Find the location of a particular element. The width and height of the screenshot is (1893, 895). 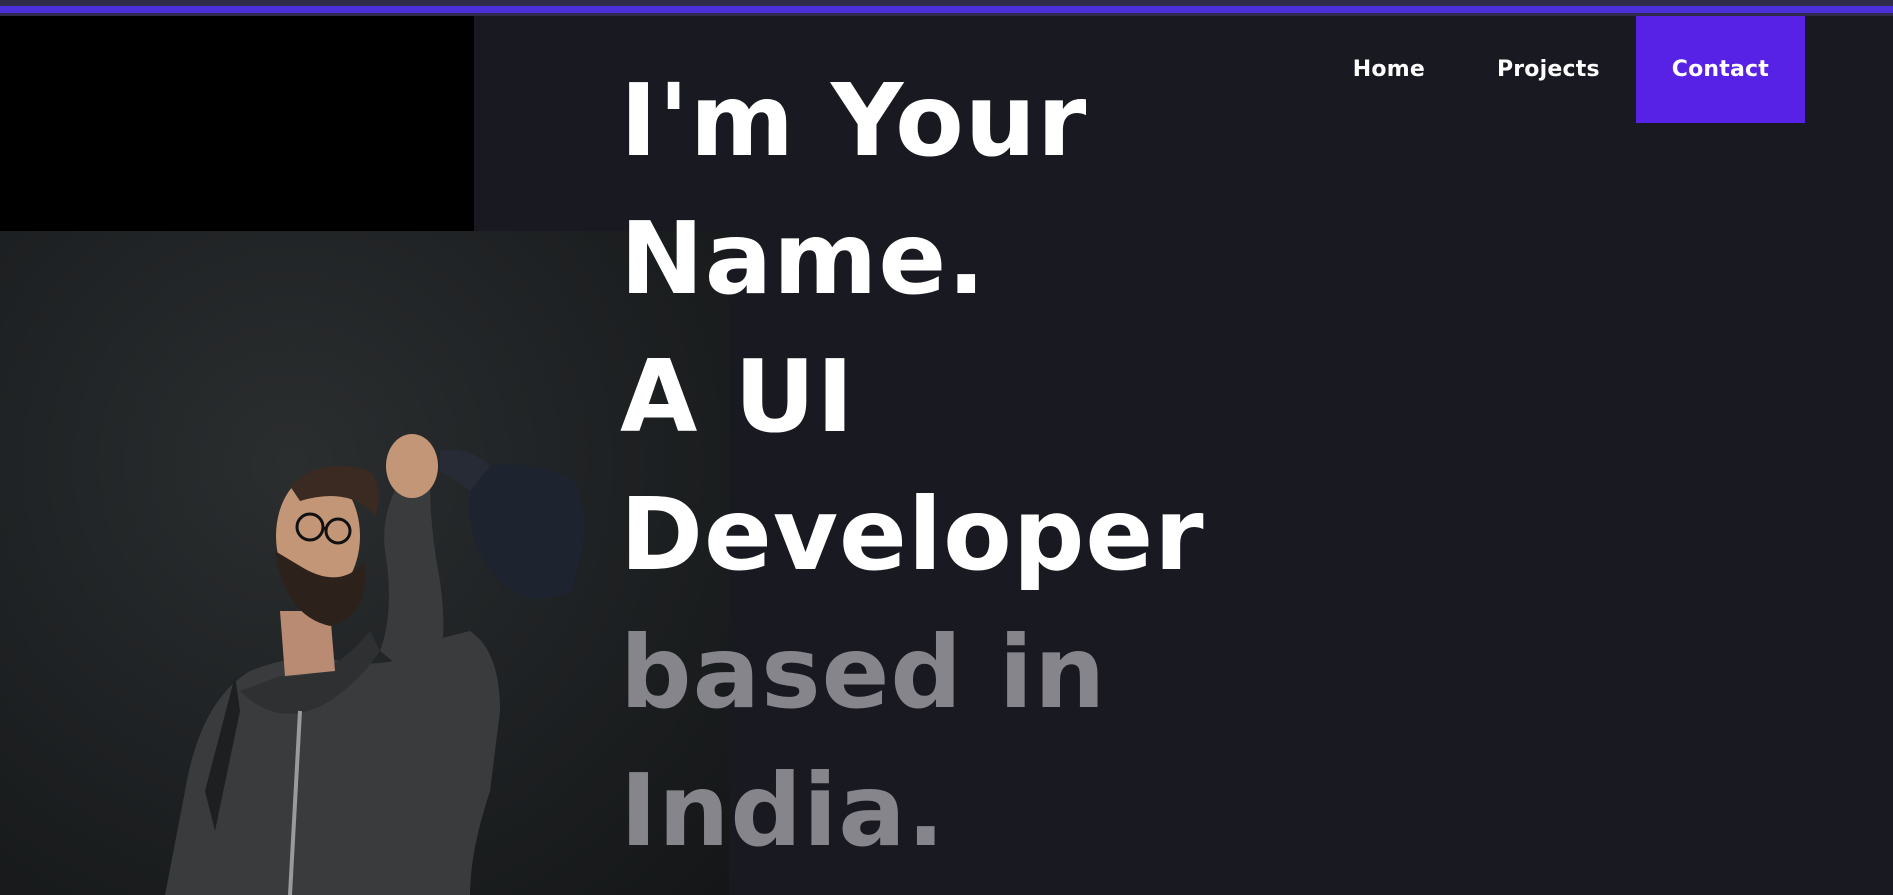

top-accent-bar is located at coordinates (946, 8).